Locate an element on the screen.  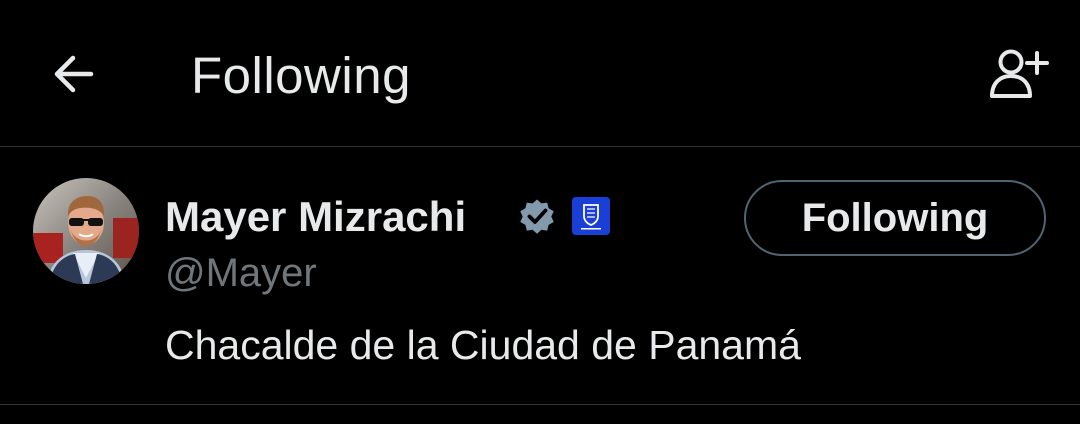
arrow-left-icon is located at coordinates (74, 74).